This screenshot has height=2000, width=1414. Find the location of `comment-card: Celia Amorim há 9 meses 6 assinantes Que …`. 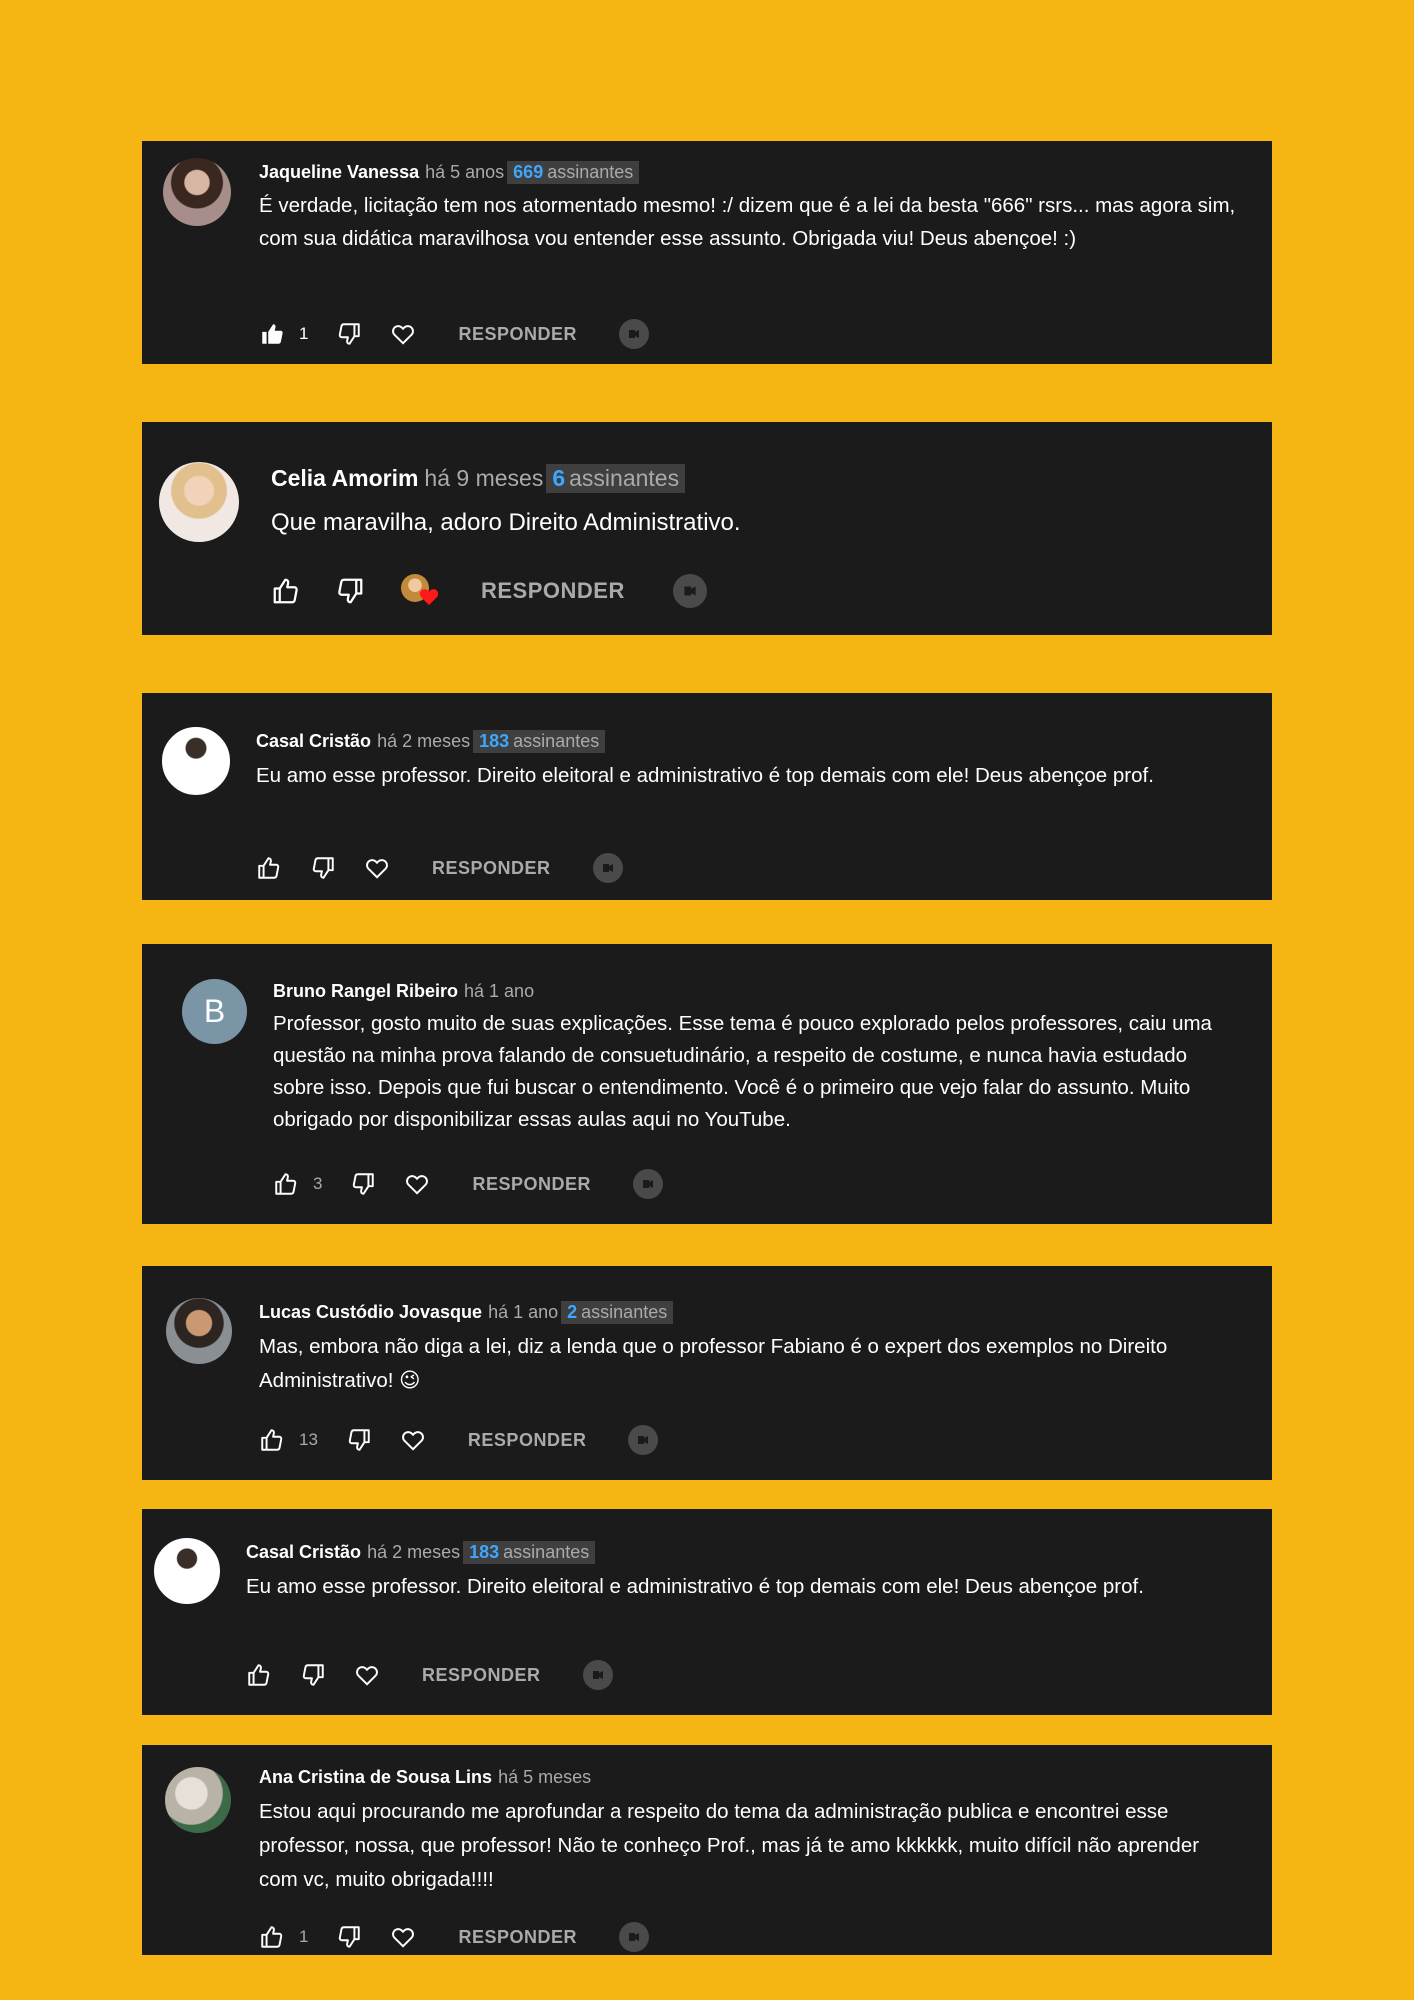

comment-card: Celia Amorim há 9 meses 6 assinantes Que … is located at coordinates (707, 528).